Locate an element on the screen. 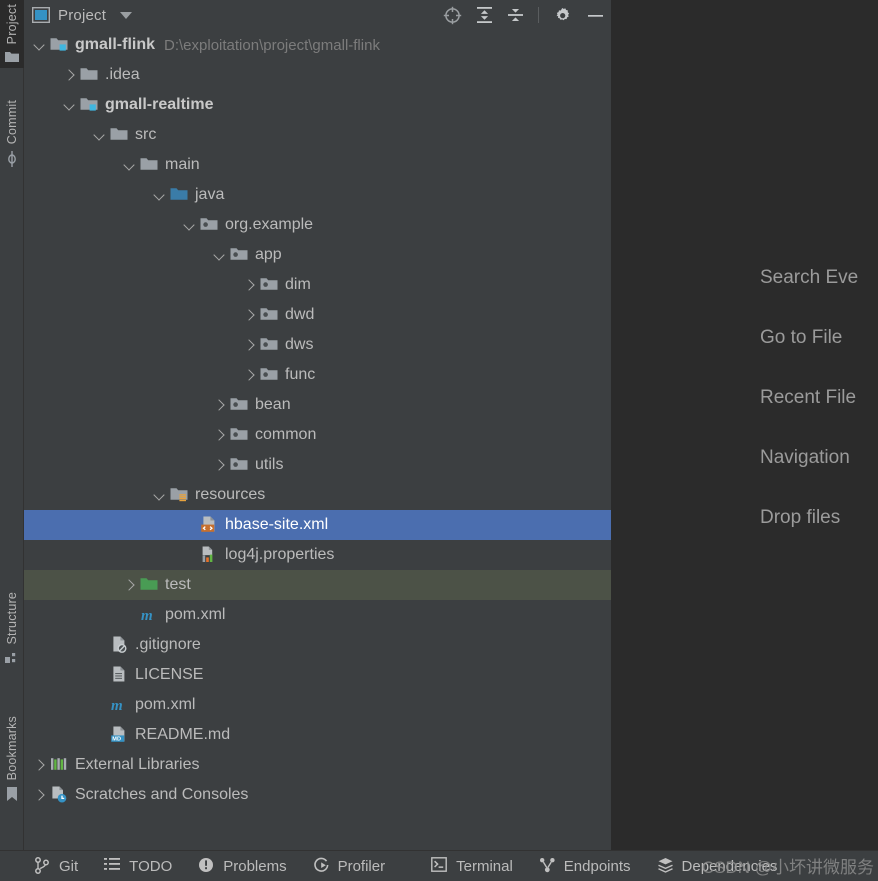 This screenshot has height=881, width=878. tree-row: main is located at coordinates (317, 165).